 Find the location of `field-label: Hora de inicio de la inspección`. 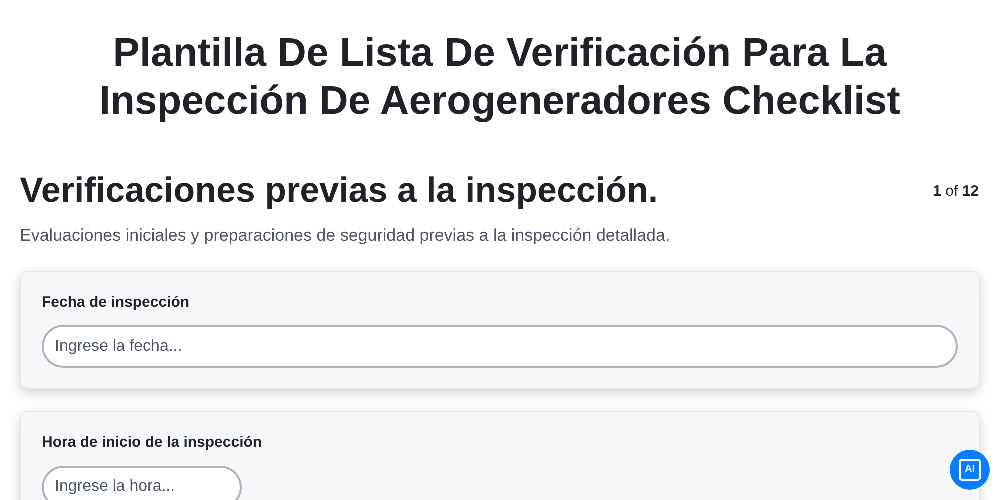

field-label: Hora de inicio de la inspección is located at coordinates (153, 443).